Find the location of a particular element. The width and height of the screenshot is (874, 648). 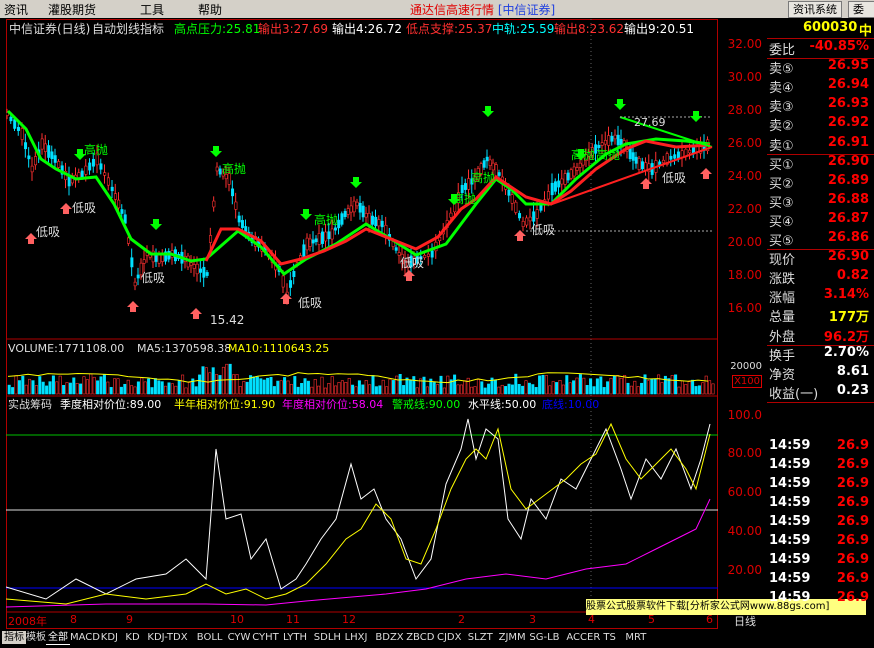

date-tick: 4 is located at coordinates (591, 619).